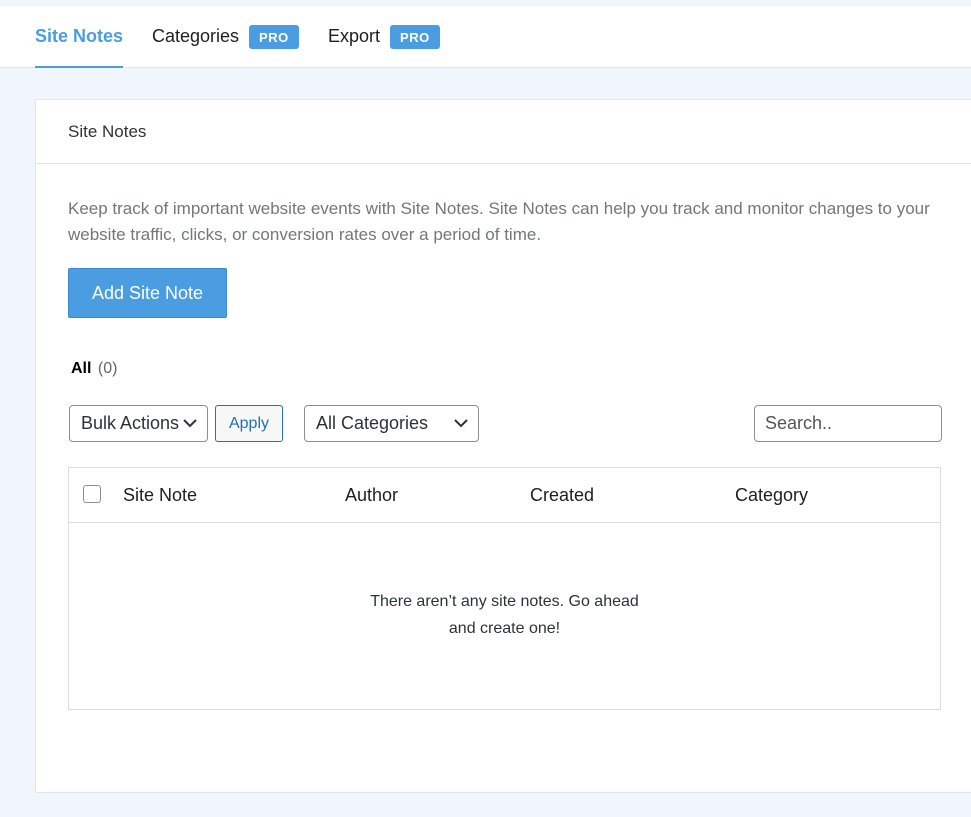 The width and height of the screenshot is (971, 817). Describe the element at coordinates (485, 37) in the screenshot. I see `tab-bar: Site Notes Categories PRO Export PRO` at that location.